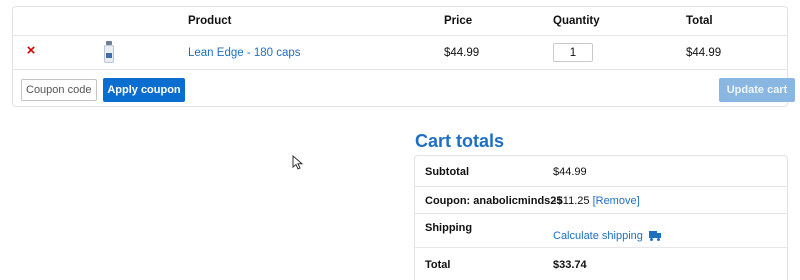 The image size is (800, 280). What do you see at coordinates (210, 21) in the screenshot?
I see `column-header-product: Product` at bounding box center [210, 21].